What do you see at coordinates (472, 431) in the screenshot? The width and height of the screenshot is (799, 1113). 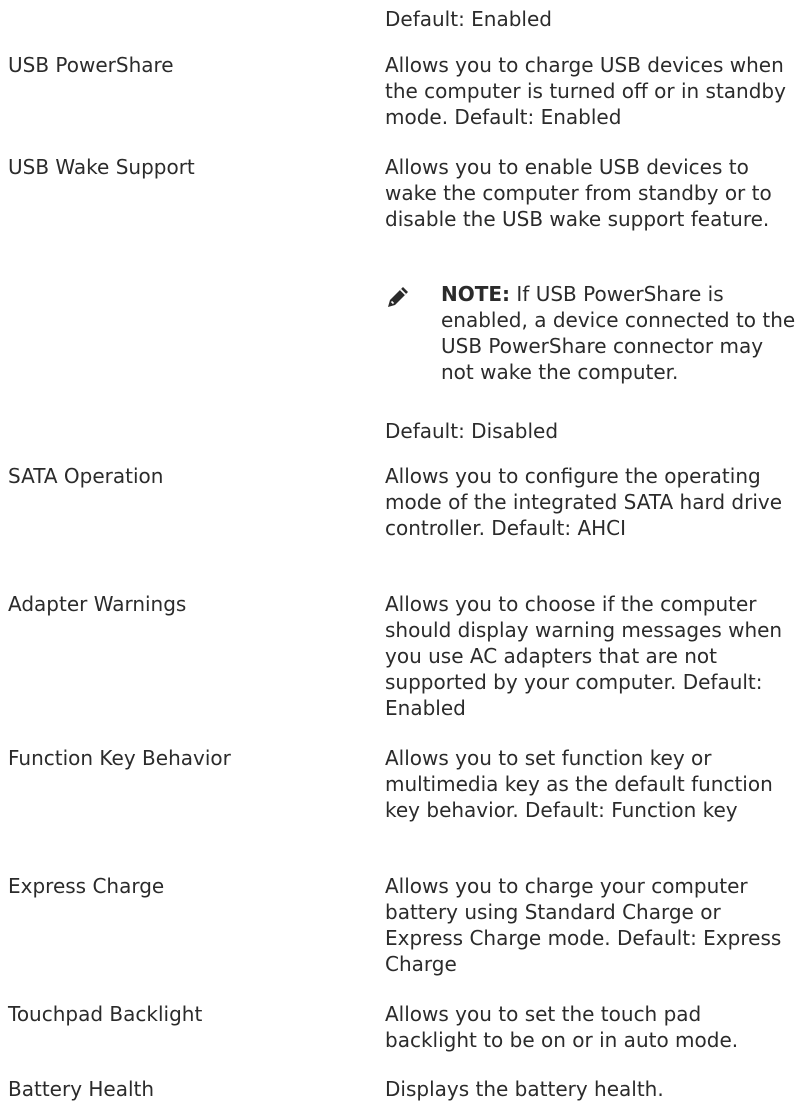 I see `usb-wake-default-text: Default: Disabled` at bounding box center [472, 431].